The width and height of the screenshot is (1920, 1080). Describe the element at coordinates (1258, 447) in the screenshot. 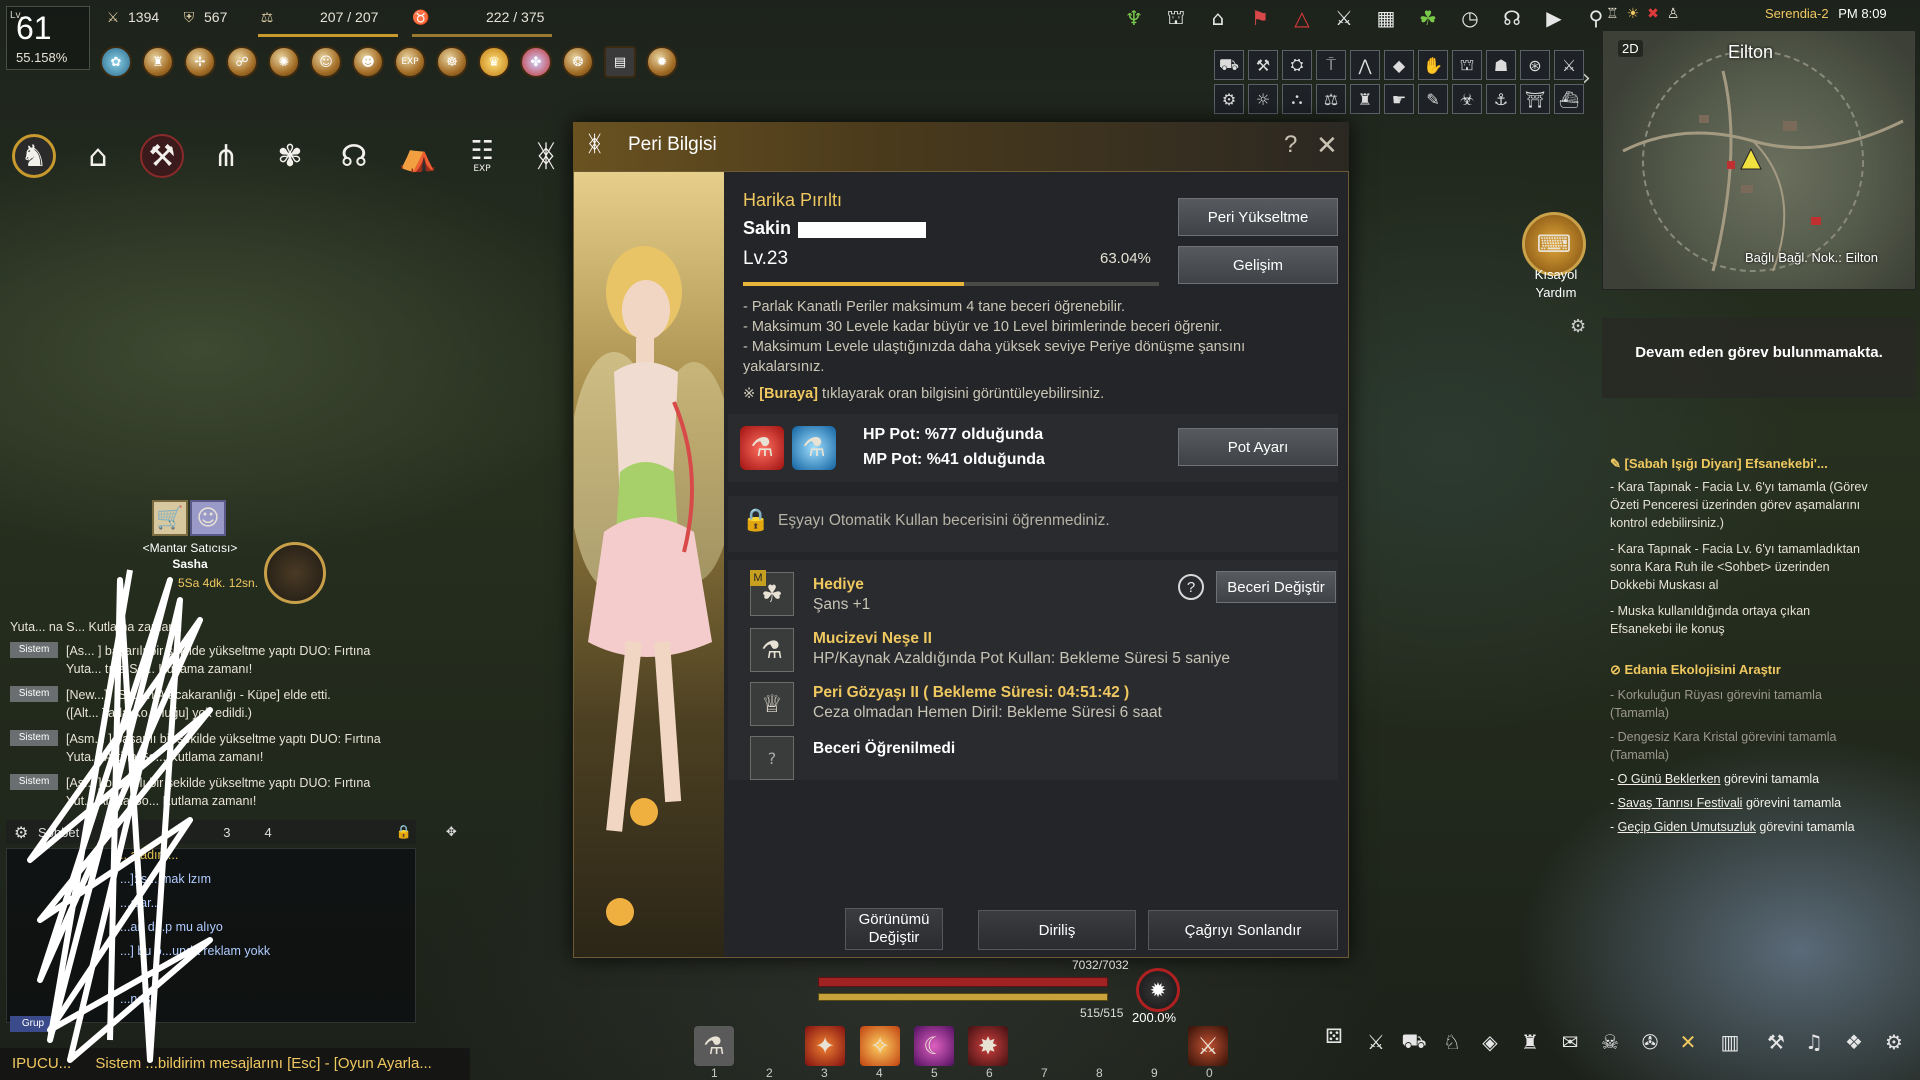

I see `pot-settings-button: Pot Ayarı` at that location.